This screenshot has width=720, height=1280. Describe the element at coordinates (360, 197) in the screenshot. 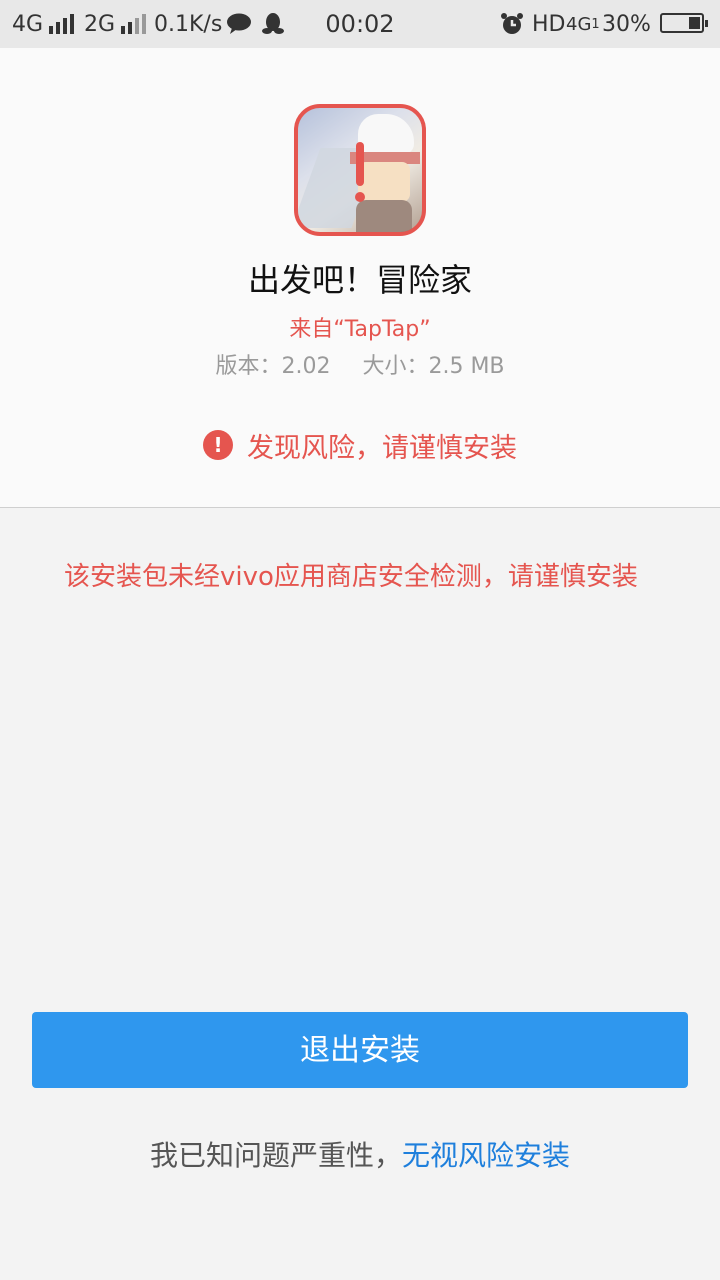

I see `warning-exclamation-dot` at that location.